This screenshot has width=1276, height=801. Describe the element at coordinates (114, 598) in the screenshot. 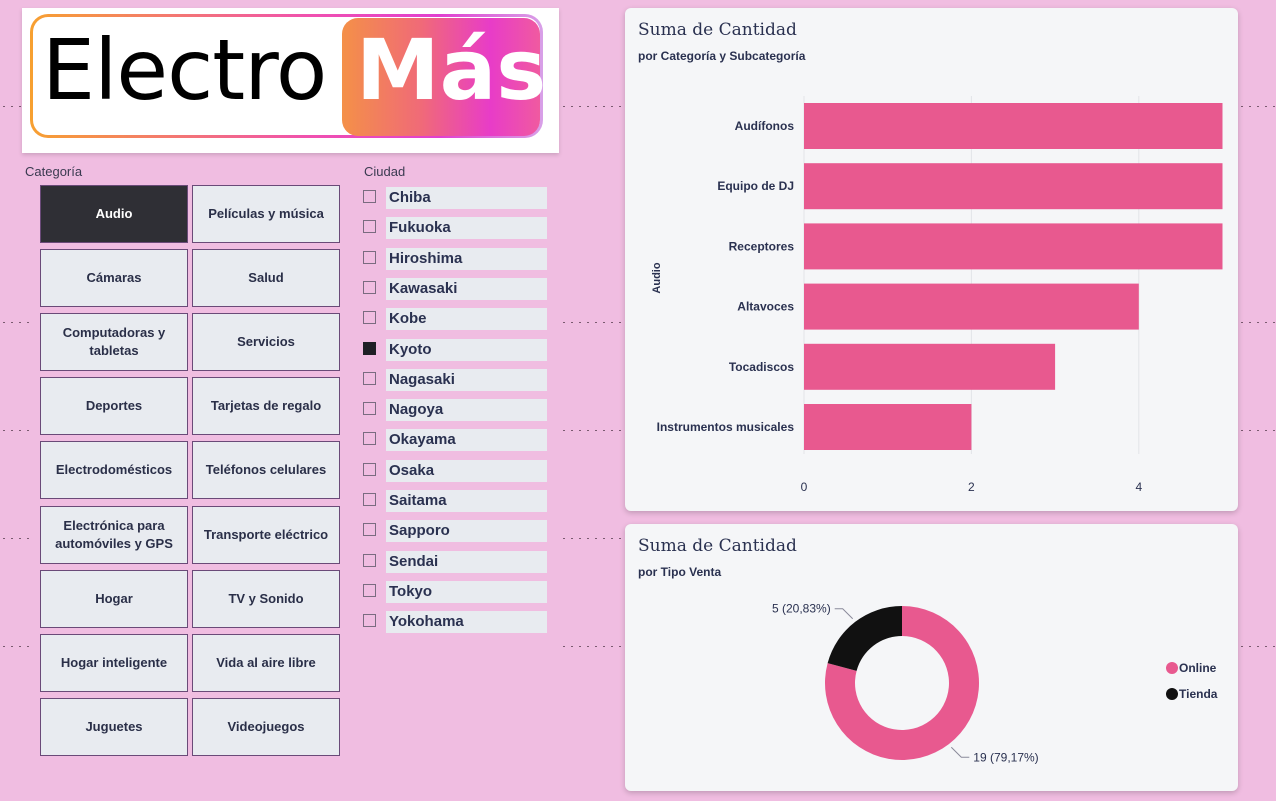

I see `category-button: Hogar` at that location.